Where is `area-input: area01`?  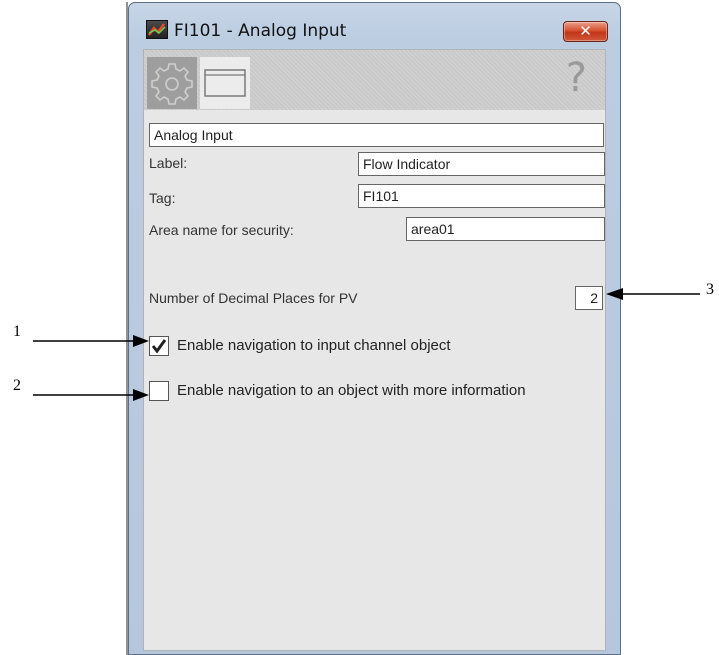 area-input: area01 is located at coordinates (505, 229).